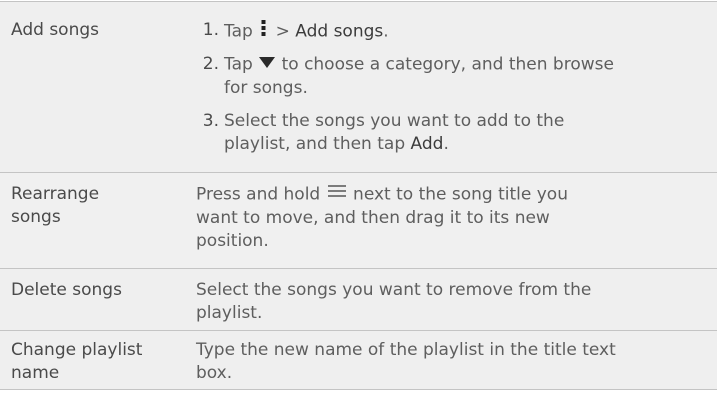 The height and width of the screenshot is (395, 717). What do you see at coordinates (447, 64) in the screenshot?
I see `step-text-rest: to choose a category, and then browse` at bounding box center [447, 64].